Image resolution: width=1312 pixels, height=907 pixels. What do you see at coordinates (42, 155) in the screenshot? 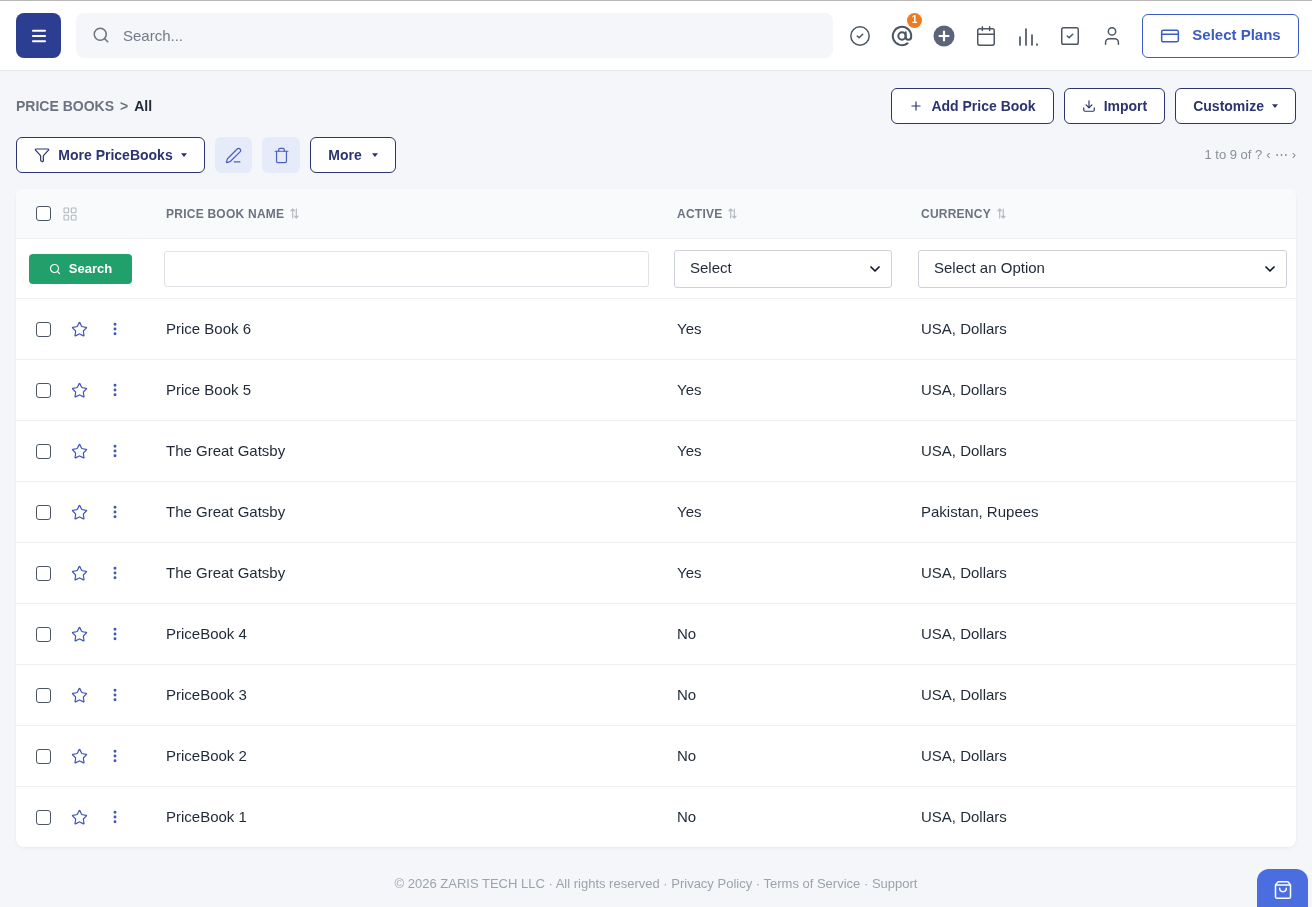
I see `filter-icon` at bounding box center [42, 155].